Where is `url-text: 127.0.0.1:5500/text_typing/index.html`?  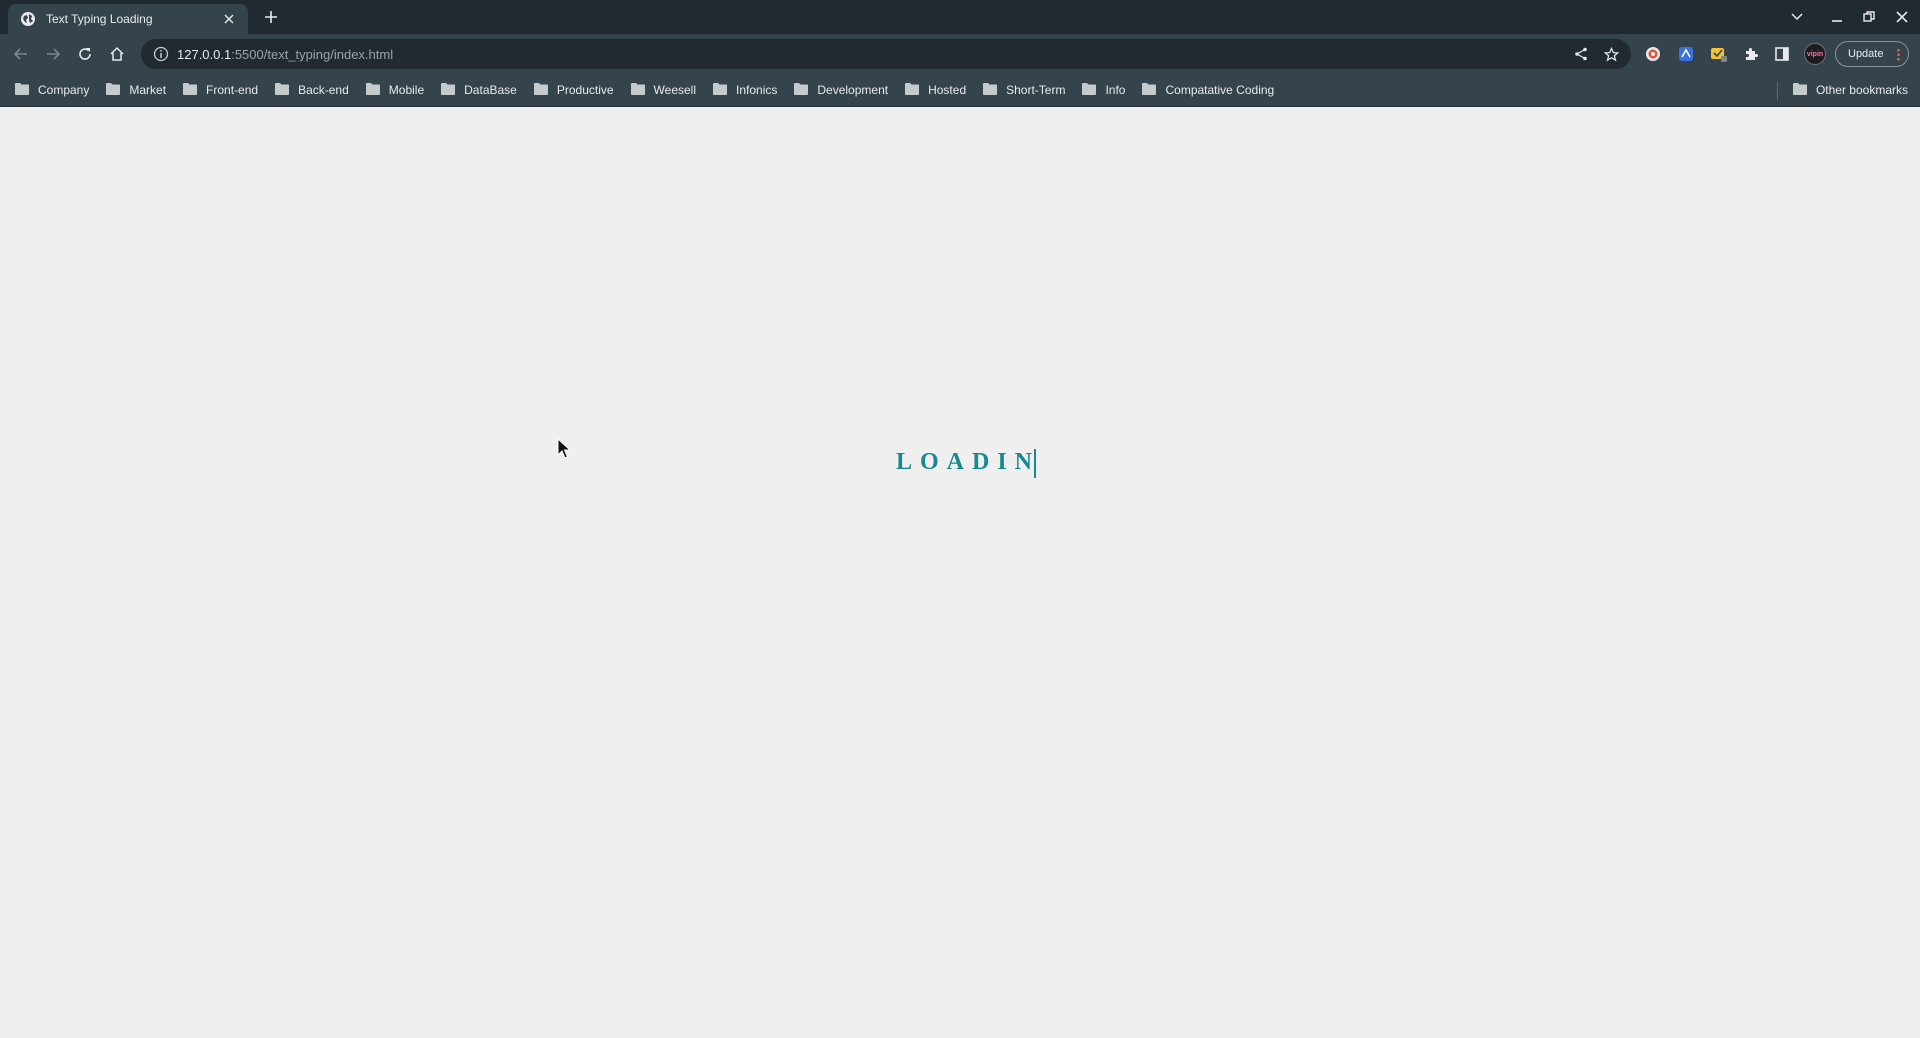
url-text: 127.0.0.1:5500/text_typing/index.html is located at coordinates (869, 54).